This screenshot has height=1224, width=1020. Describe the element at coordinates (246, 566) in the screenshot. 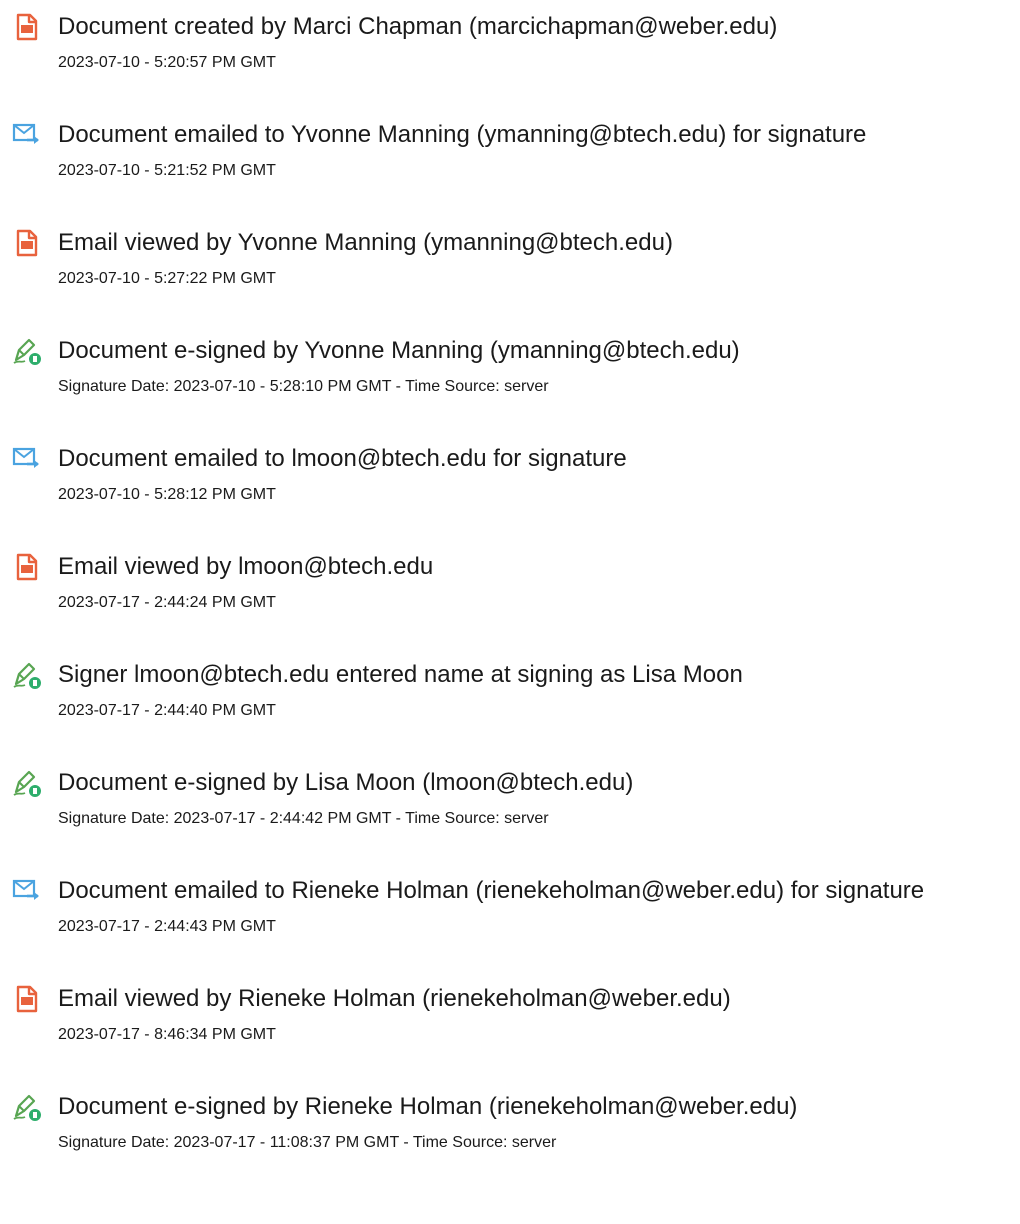

I see `entry-title: Email viewed by lmoon@btech.edu` at that location.